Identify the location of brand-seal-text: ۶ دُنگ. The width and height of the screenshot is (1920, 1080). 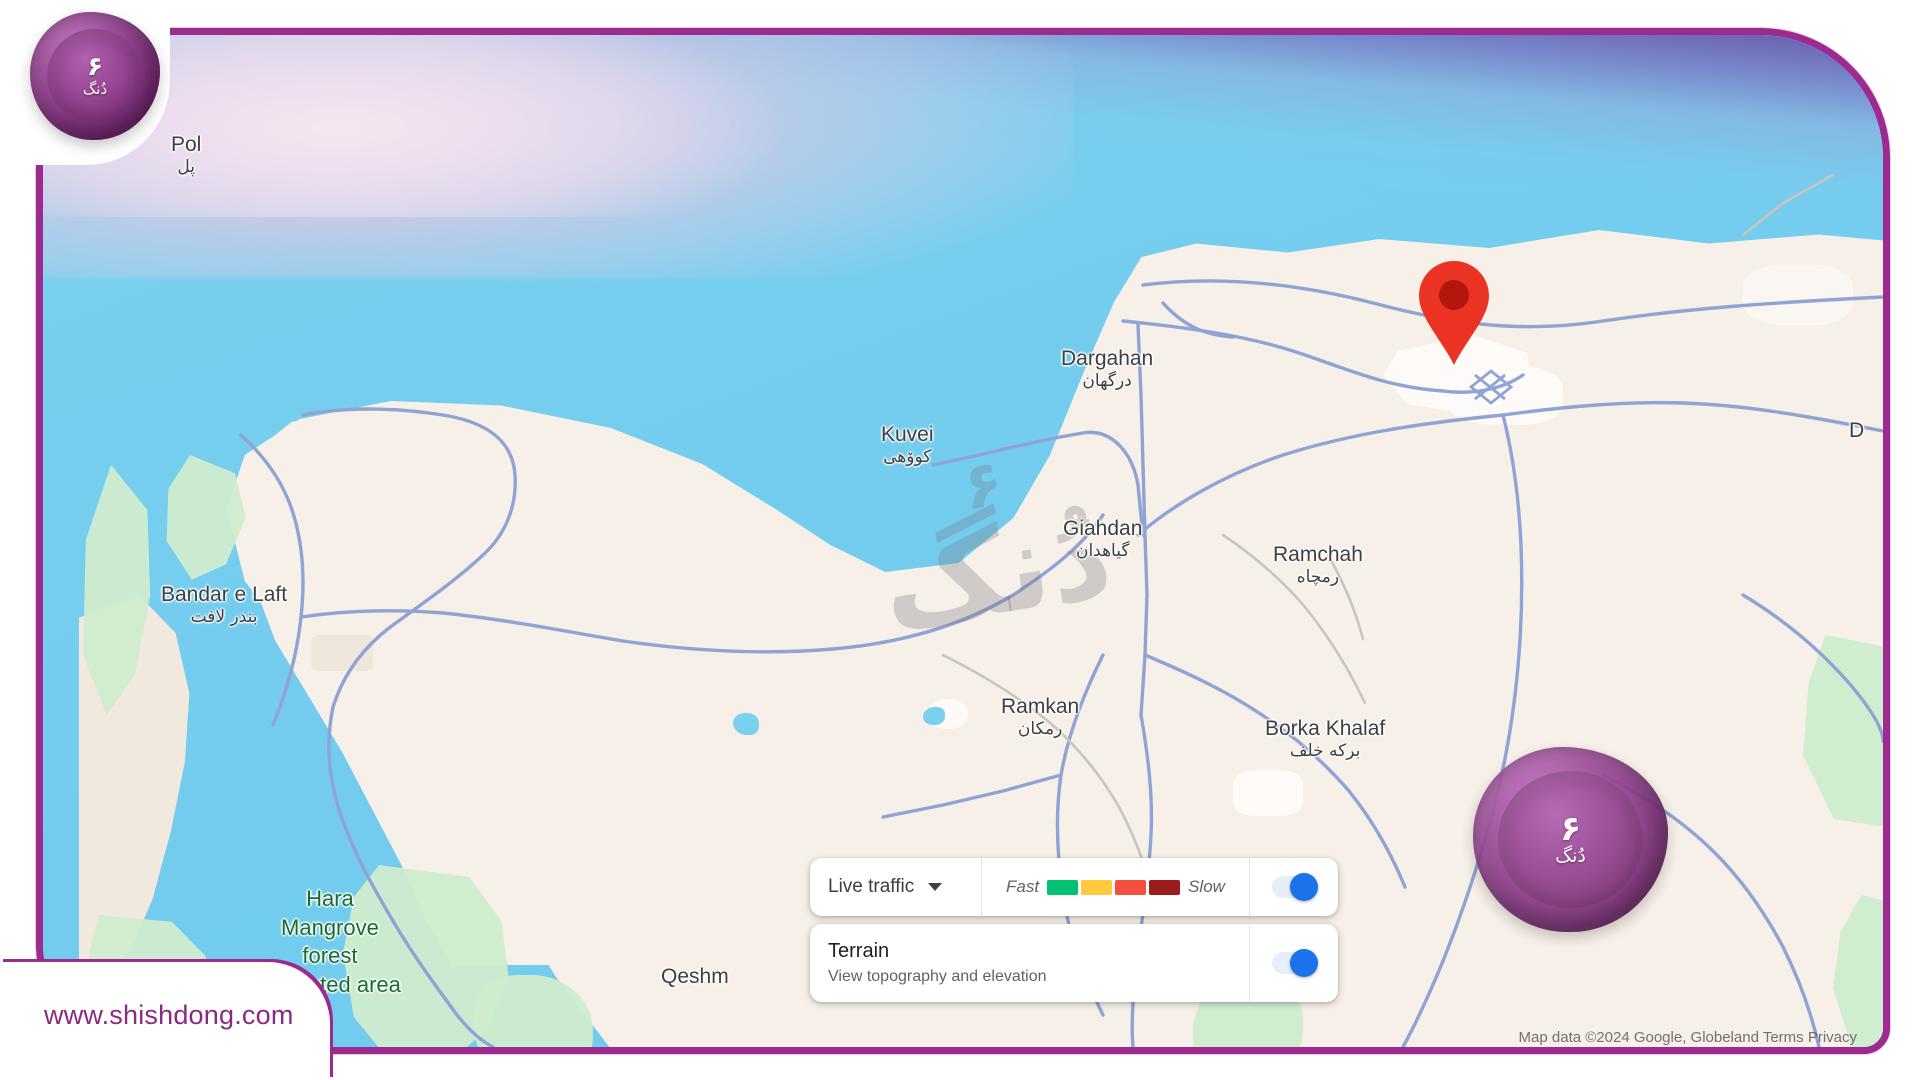
(95, 75).